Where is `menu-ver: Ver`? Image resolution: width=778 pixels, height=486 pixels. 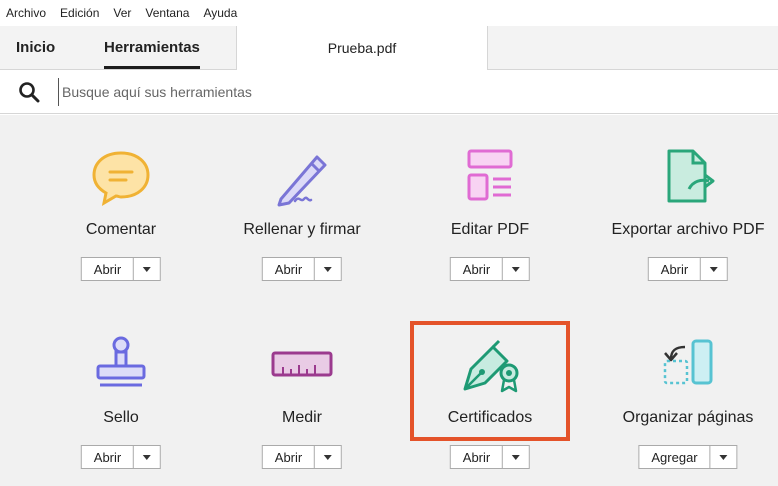
menu-ver: Ver is located at coordinates (122, 13).